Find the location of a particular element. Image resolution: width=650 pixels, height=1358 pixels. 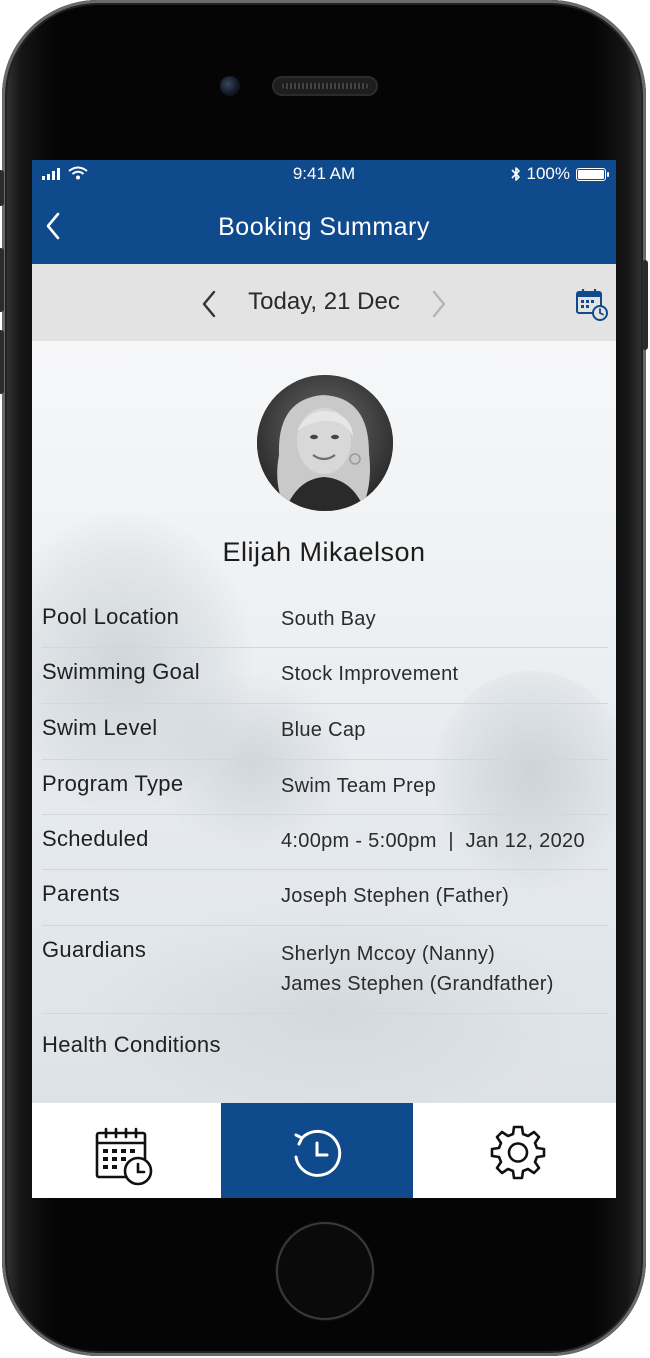

detail-row-health-conditions: Health Conditions is located at coordinates (325, 1045).